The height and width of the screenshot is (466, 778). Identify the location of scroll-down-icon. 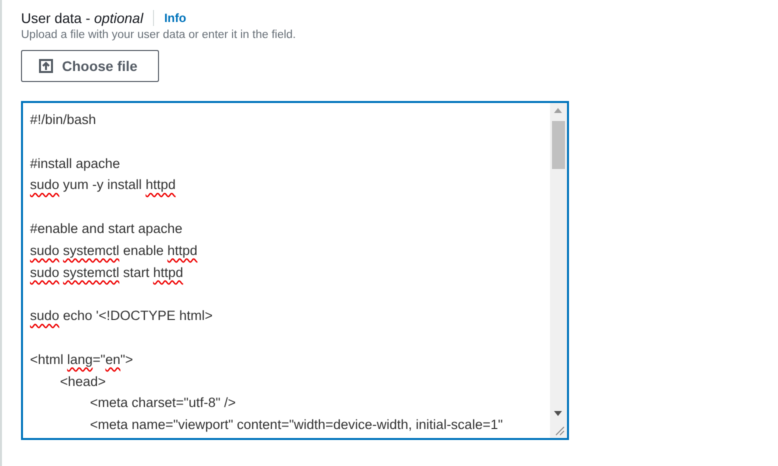
(558, 413).